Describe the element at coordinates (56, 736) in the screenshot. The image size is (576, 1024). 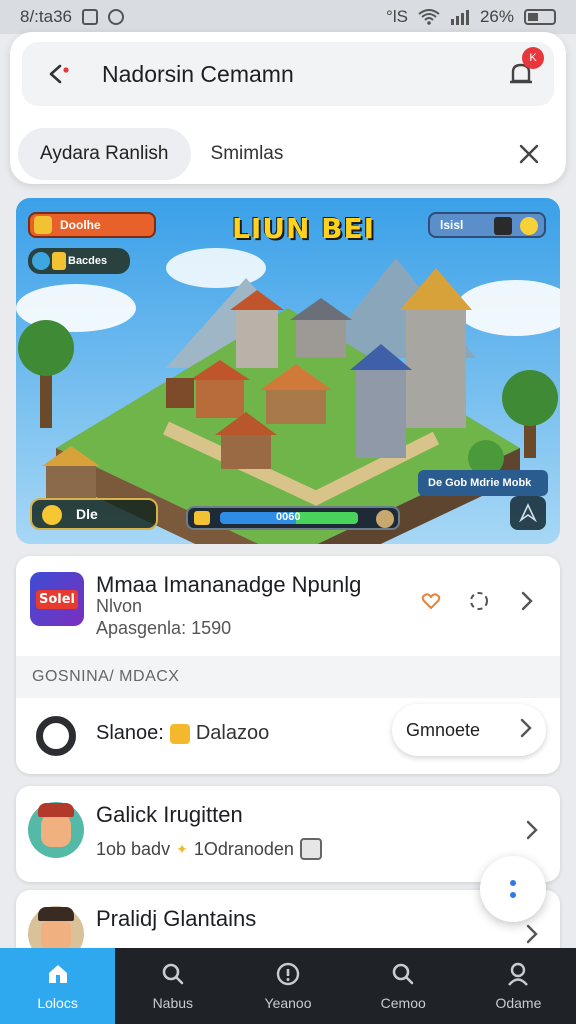
I see `status-ring-icon` at that location.